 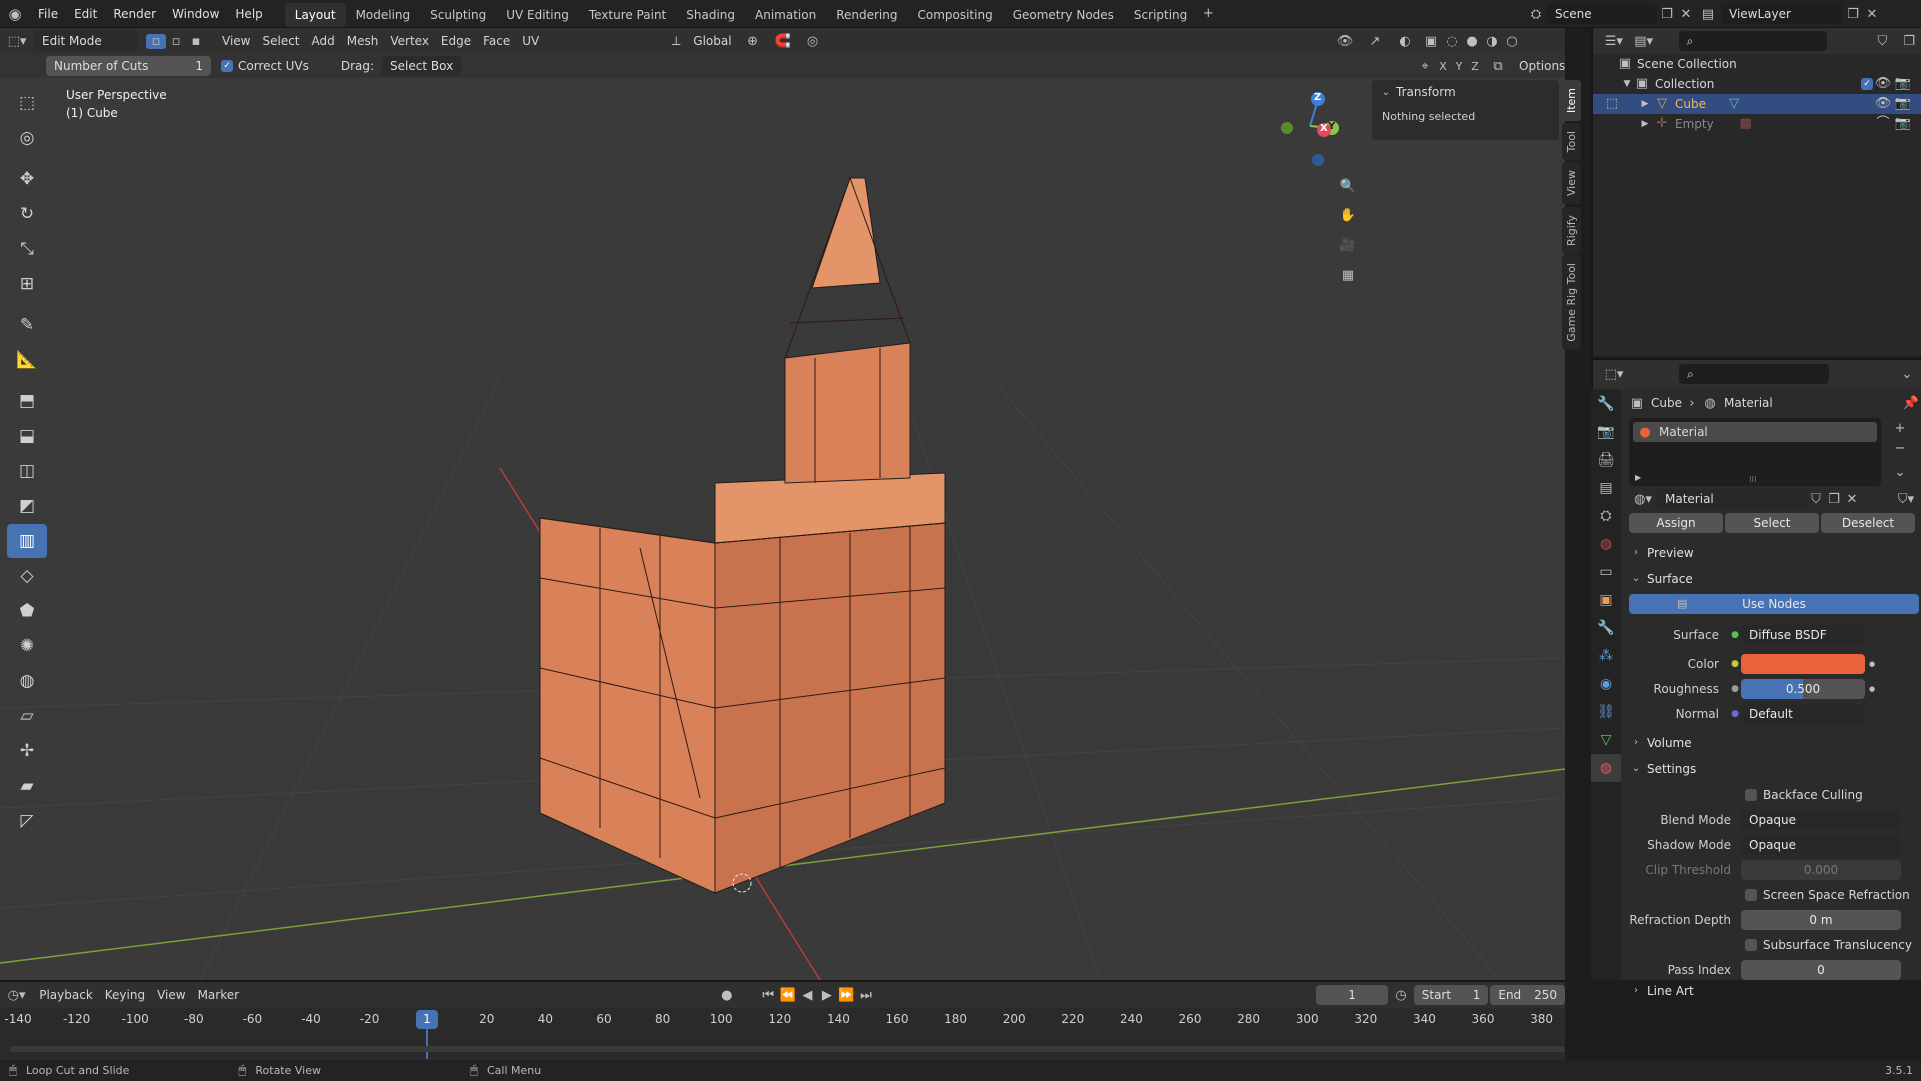 What do you see at coordinates (86, 41) in the screenshot?
I see `mode-dropdown: Edit Mode` at bounding box center [86, 41].